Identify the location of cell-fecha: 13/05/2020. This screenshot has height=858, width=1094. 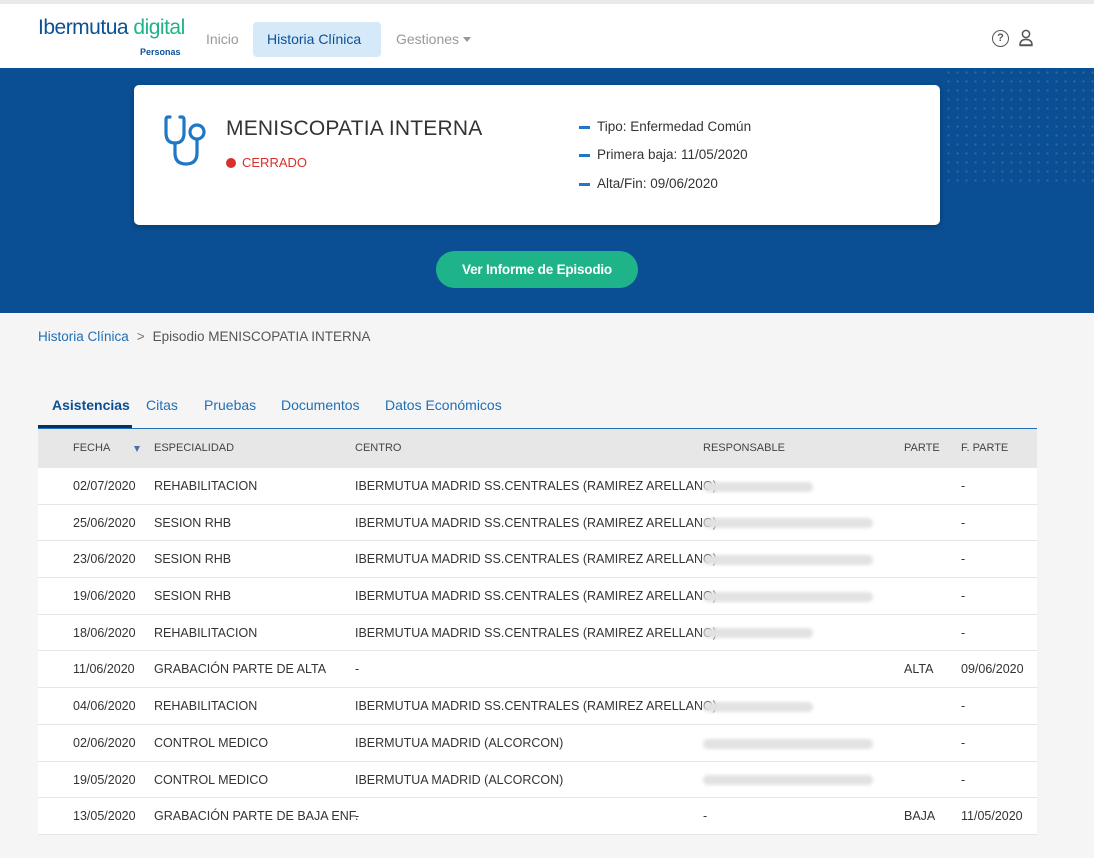
(104, 816).